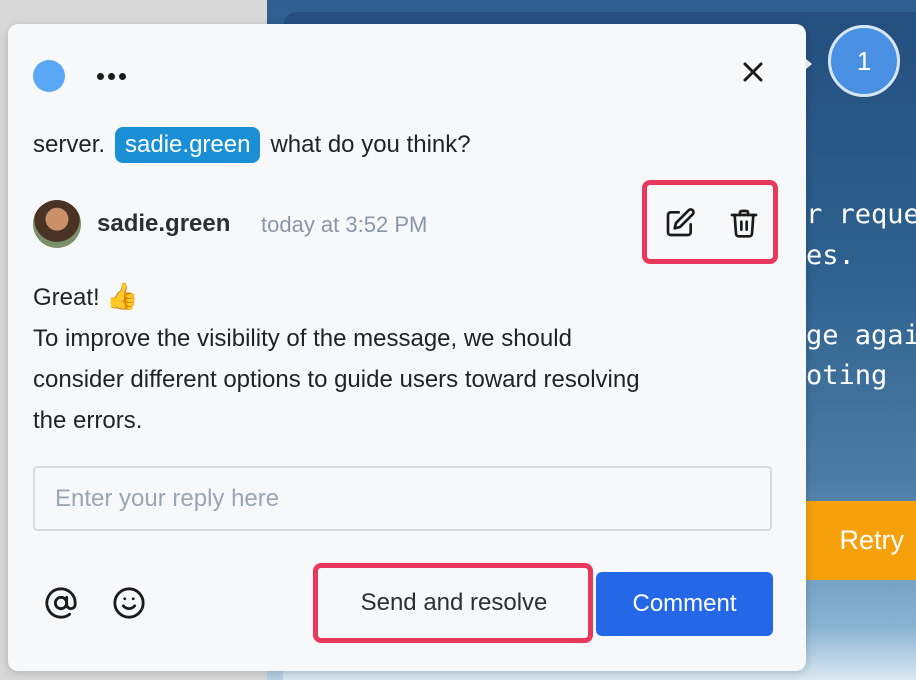  Describe the element at coordinates (370, 144) in the screenshot. I see `previous-message-suffix: what do you think?` at that location.